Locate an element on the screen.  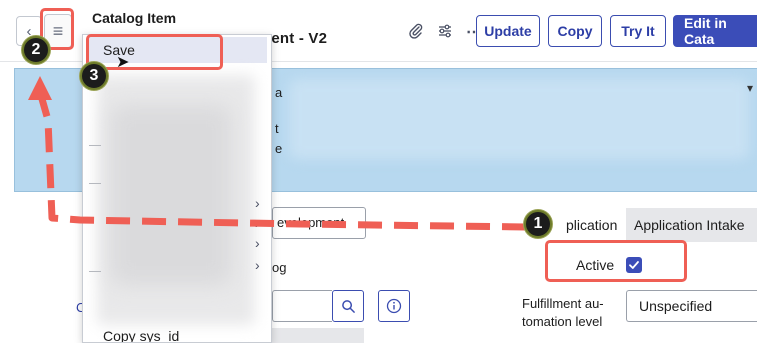
banner-text-fragment: e is located at coordinates (279, 148).